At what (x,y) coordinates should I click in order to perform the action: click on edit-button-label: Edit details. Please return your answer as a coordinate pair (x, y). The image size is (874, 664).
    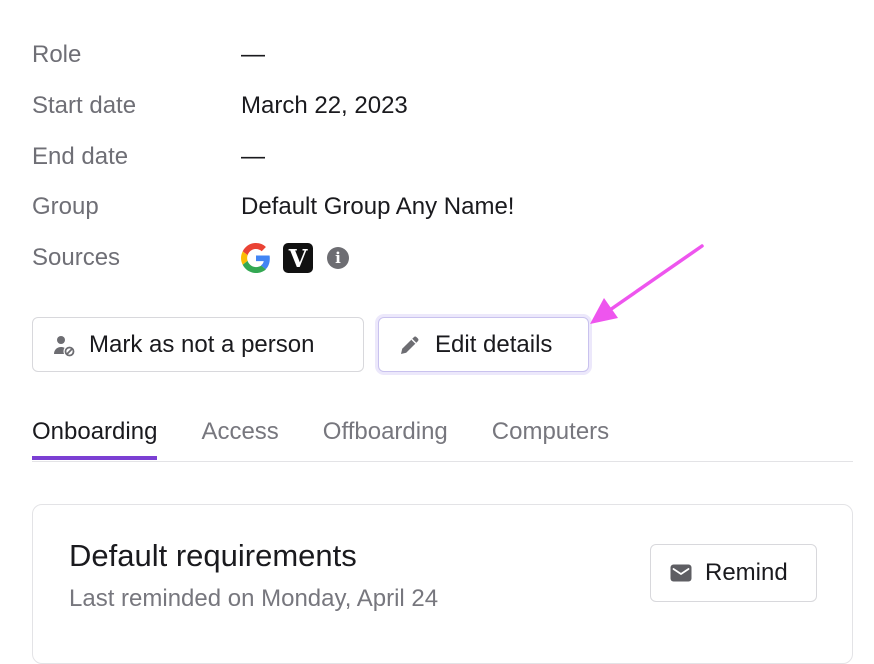
    Looking at the image, I should click on (494, 344).